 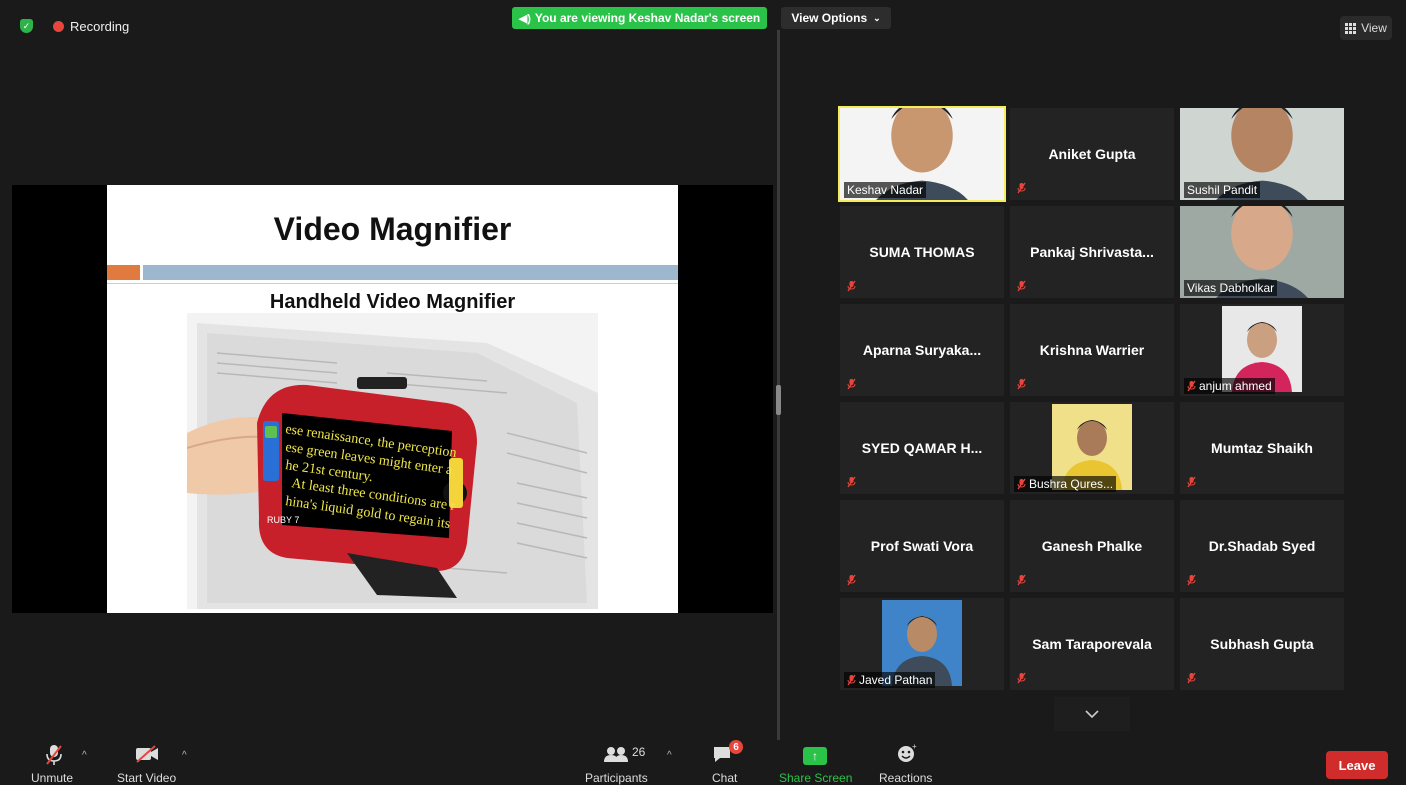 I want to click on start-video-button: Start Video, so click(x=147, y=762).